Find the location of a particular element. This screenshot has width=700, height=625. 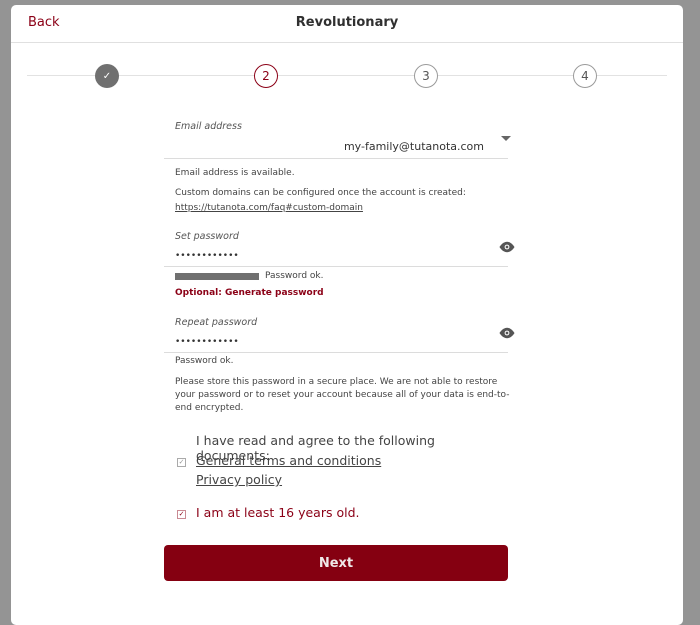

check-icon: ✓ is located at coordinates (107, 76).